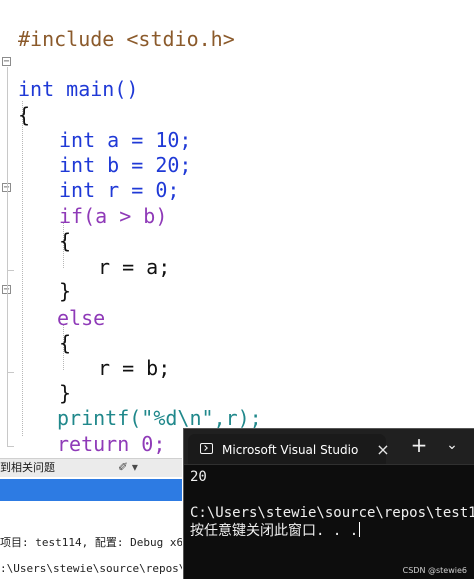 This screenshot has height=579, width=474. Describe the element at coordinates (275, 530) in the screenshot. I see `close-window-prompt: 按任意键关闭此窗口. . .` at that location.